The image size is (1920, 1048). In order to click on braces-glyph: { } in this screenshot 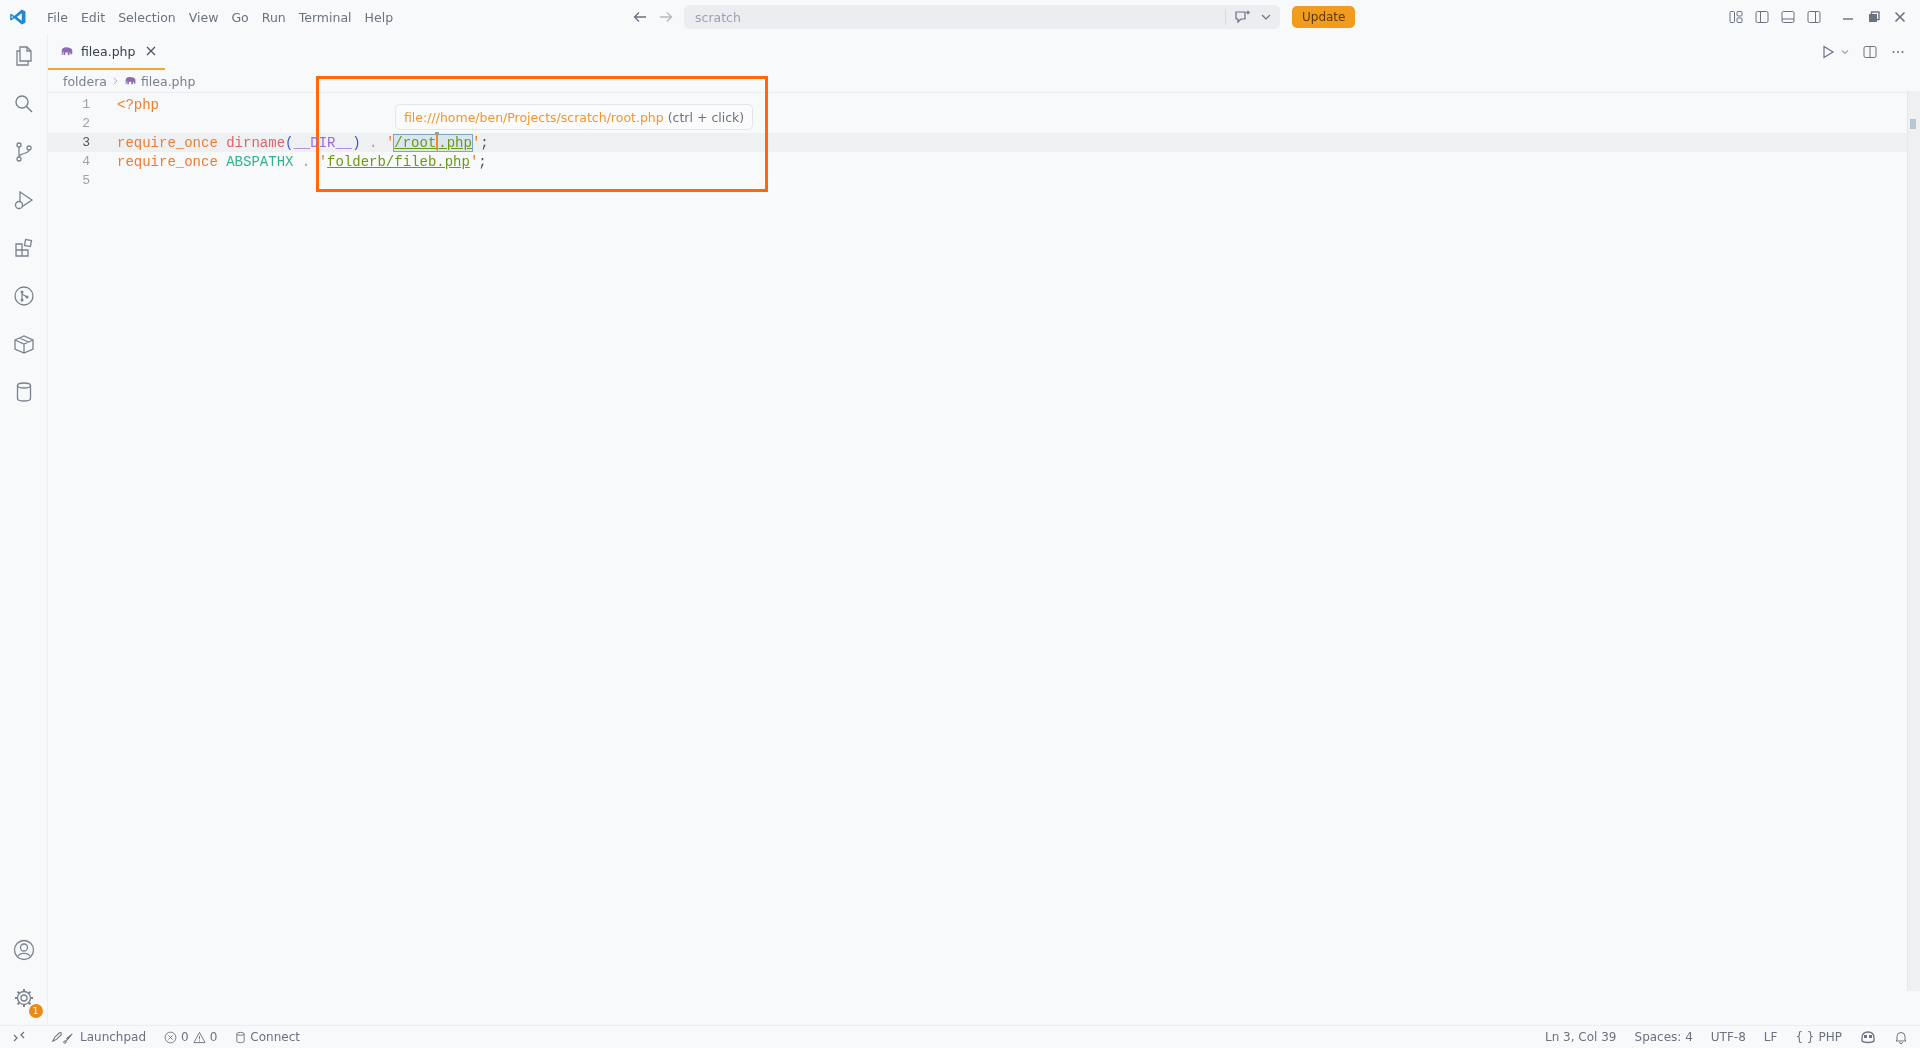, I will do `click(1805, 1037)`.